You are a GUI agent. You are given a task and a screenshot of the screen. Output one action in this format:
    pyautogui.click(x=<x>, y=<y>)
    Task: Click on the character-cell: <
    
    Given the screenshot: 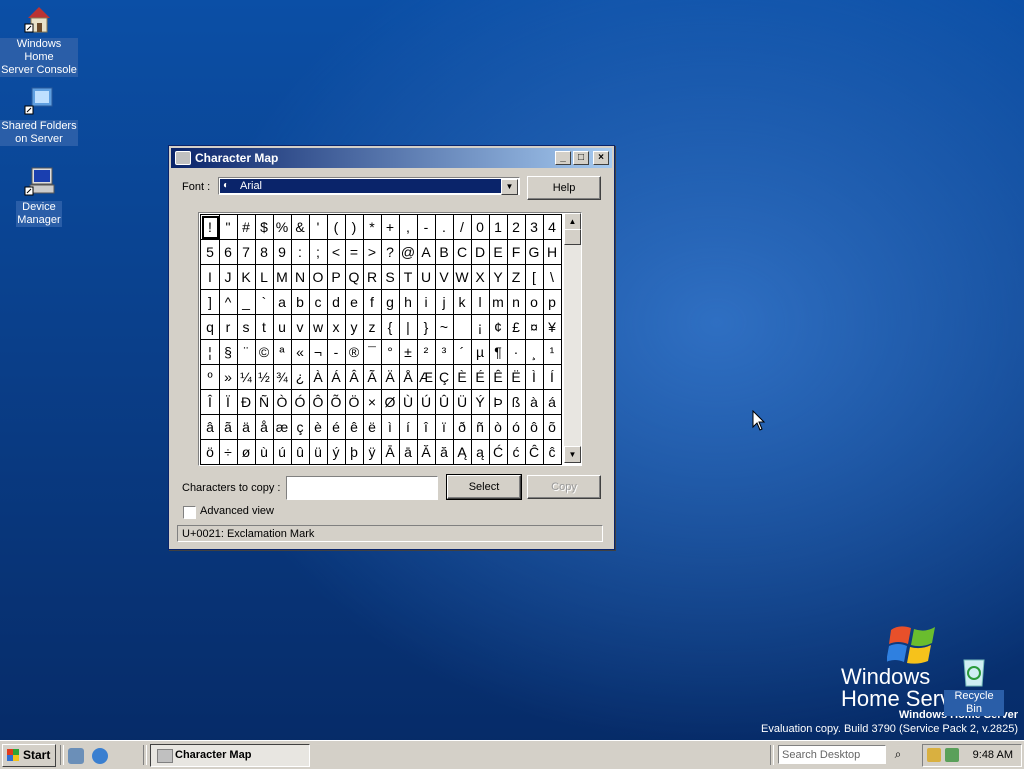 What is the action you would take?
    pyautogui.click(x=336, y=252)
    